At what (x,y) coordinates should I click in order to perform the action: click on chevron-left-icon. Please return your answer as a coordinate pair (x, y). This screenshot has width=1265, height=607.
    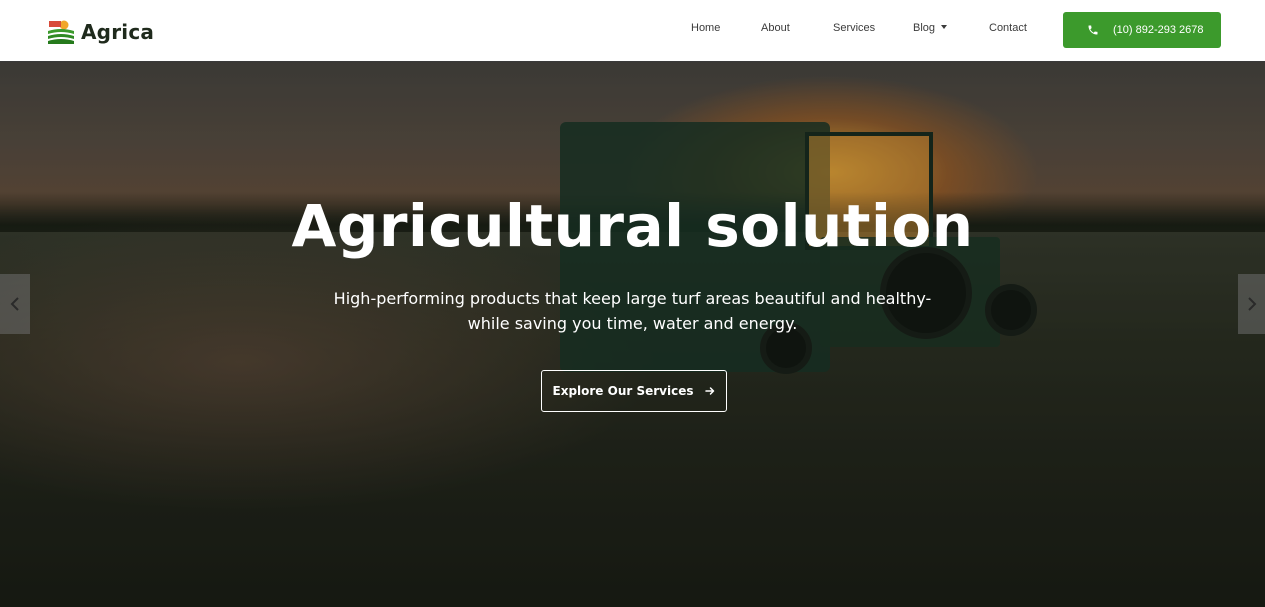
    Looking at the image, I should click on (14, 304).